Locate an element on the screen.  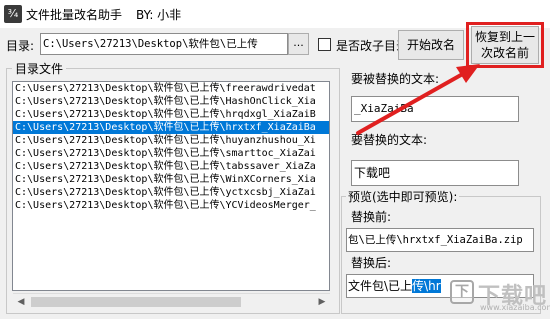
after-preview-selection: 传\hr is located at coordinates (426, 286).